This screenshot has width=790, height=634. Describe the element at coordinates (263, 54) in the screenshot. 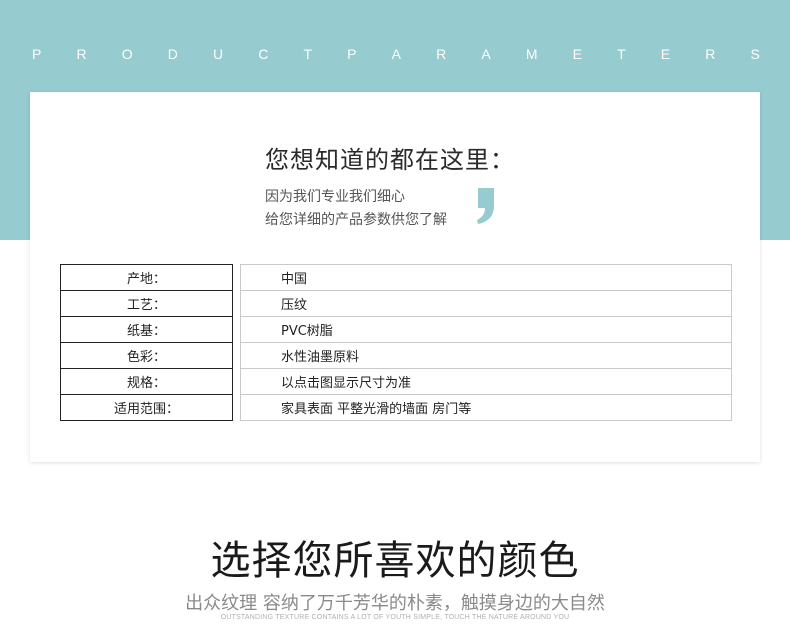

I see `title-letter: C` at that location.